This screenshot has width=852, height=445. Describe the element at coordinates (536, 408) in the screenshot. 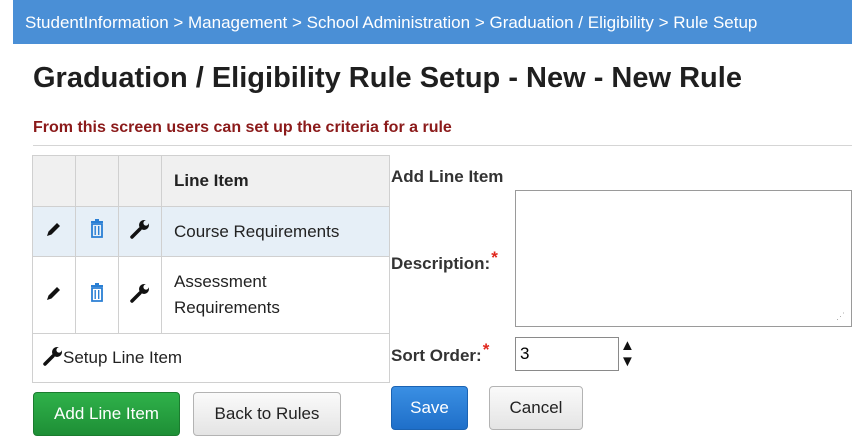

I see `cancel-button: Cancel` at that location.